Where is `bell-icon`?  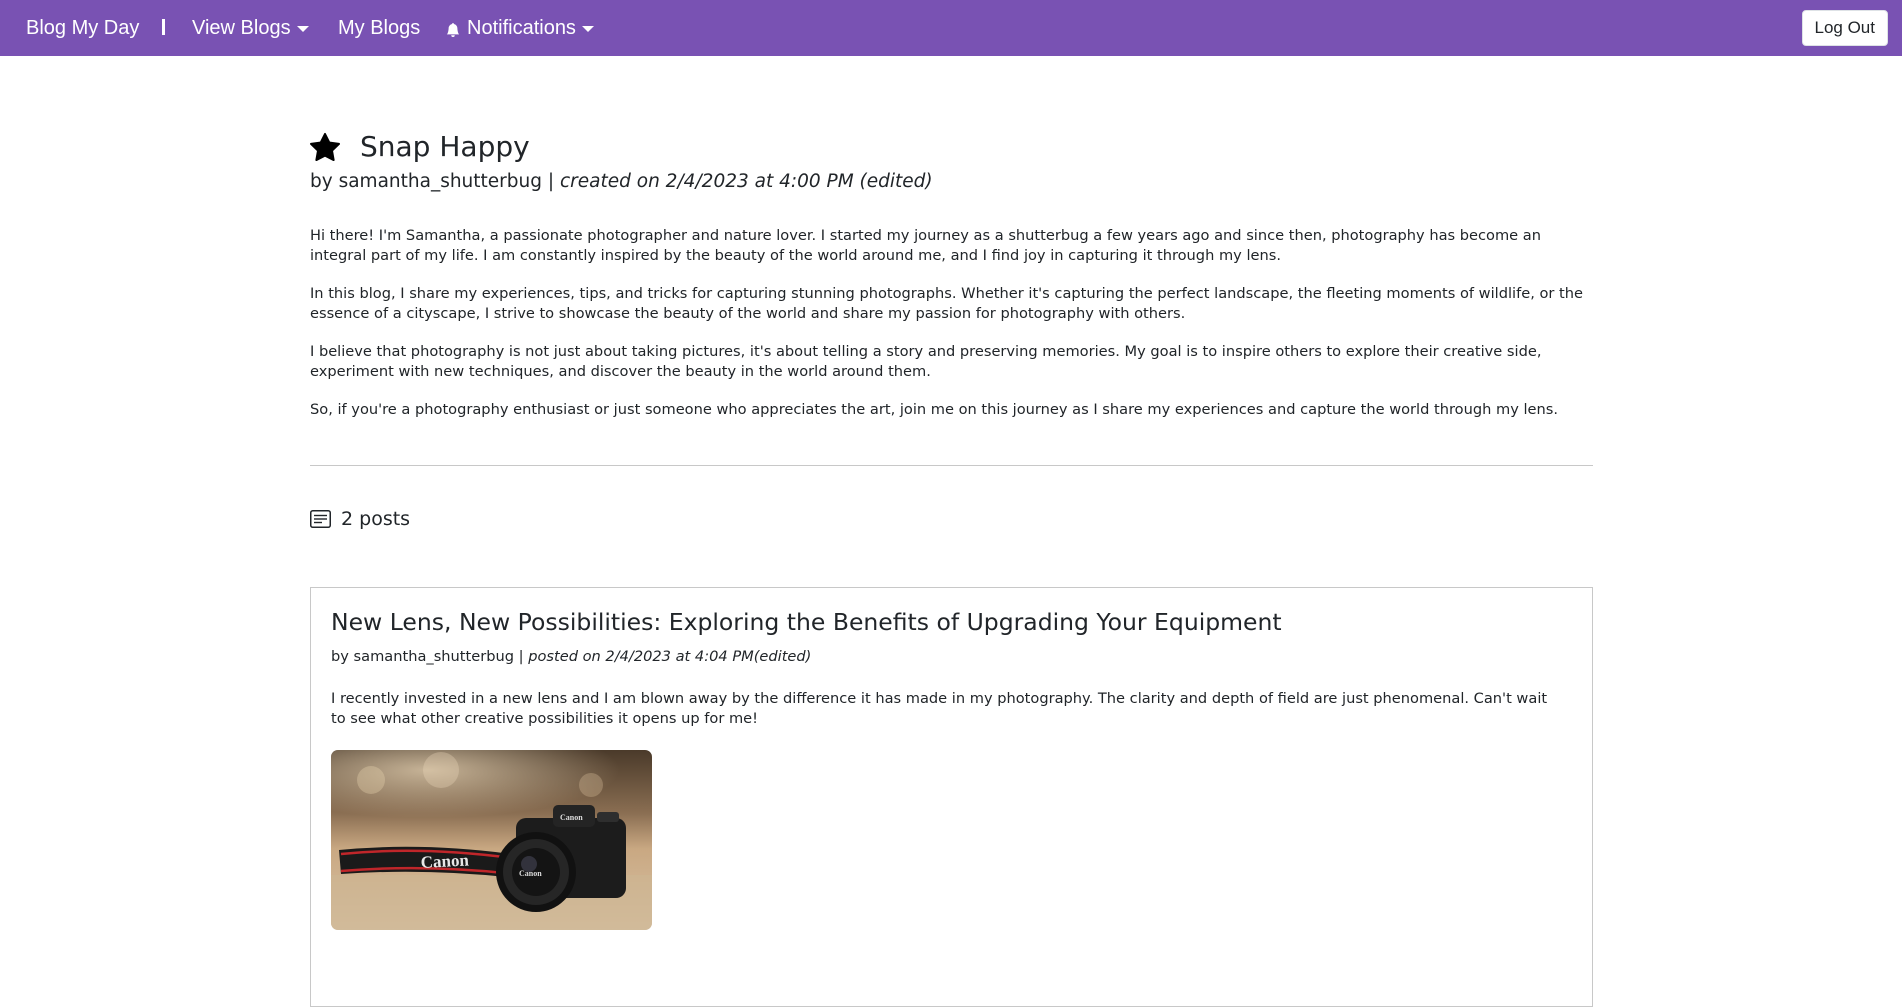 bell-icon is located at coordinates (453, 29).